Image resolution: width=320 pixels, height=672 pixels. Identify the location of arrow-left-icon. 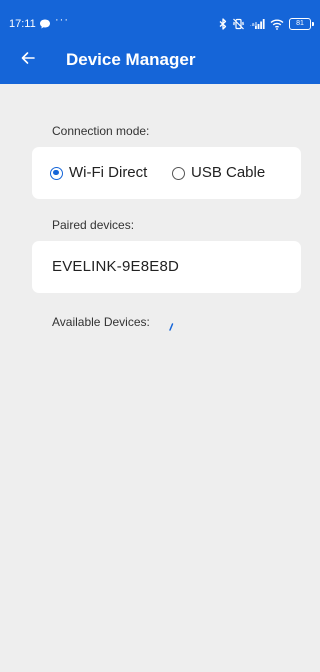
(28, 60).